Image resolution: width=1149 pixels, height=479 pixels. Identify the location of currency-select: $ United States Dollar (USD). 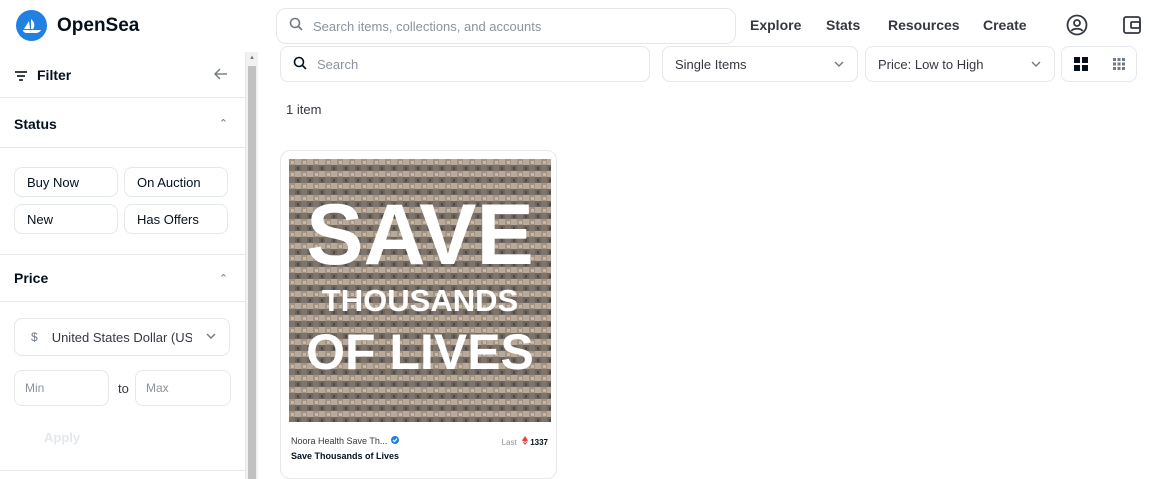
(122, 337).